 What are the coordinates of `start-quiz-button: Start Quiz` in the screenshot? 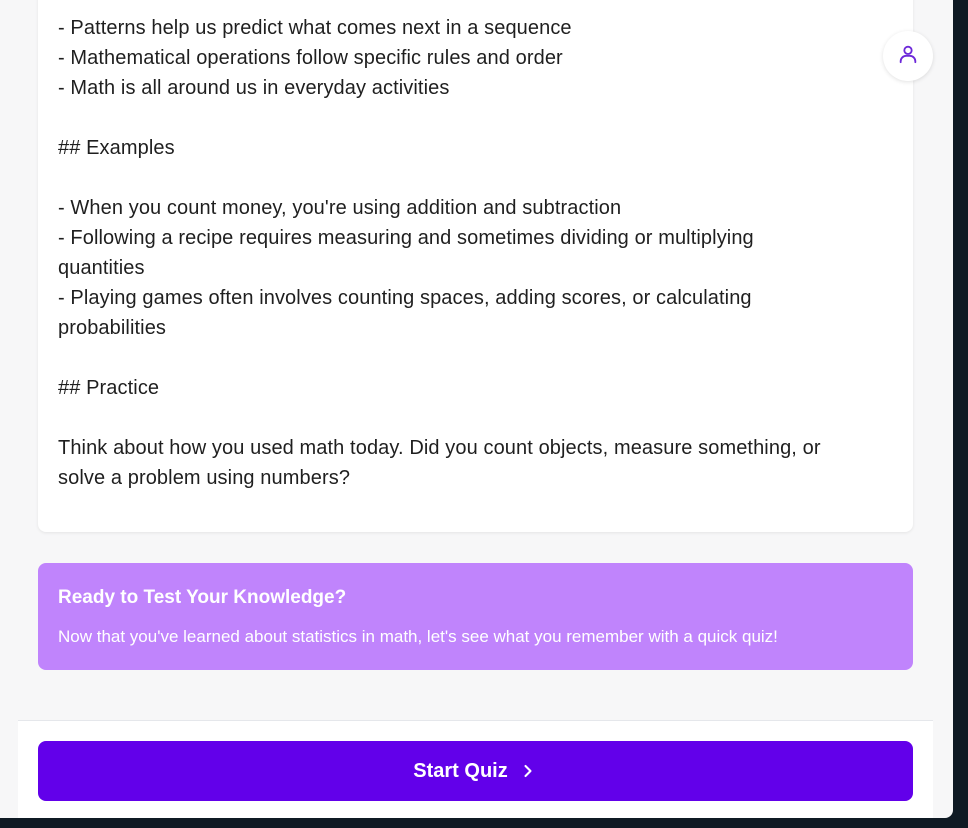 It's located at (475, 771).